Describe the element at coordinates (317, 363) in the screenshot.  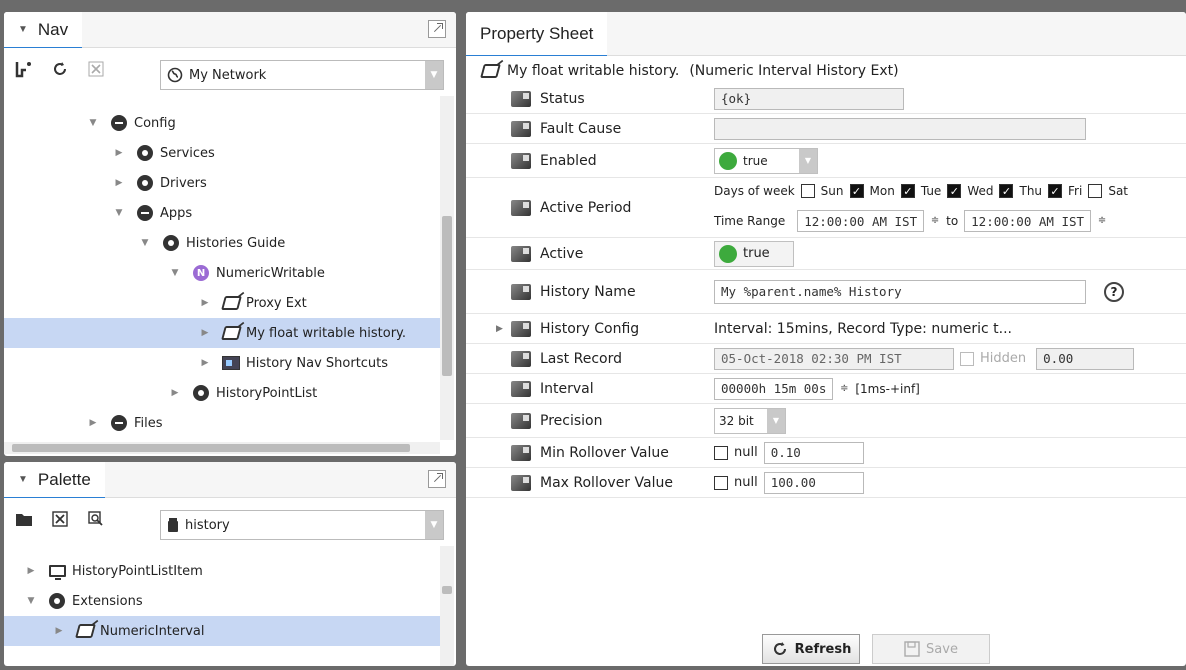
I see `tree-item-label: History Nav Shortcuts` at that location.